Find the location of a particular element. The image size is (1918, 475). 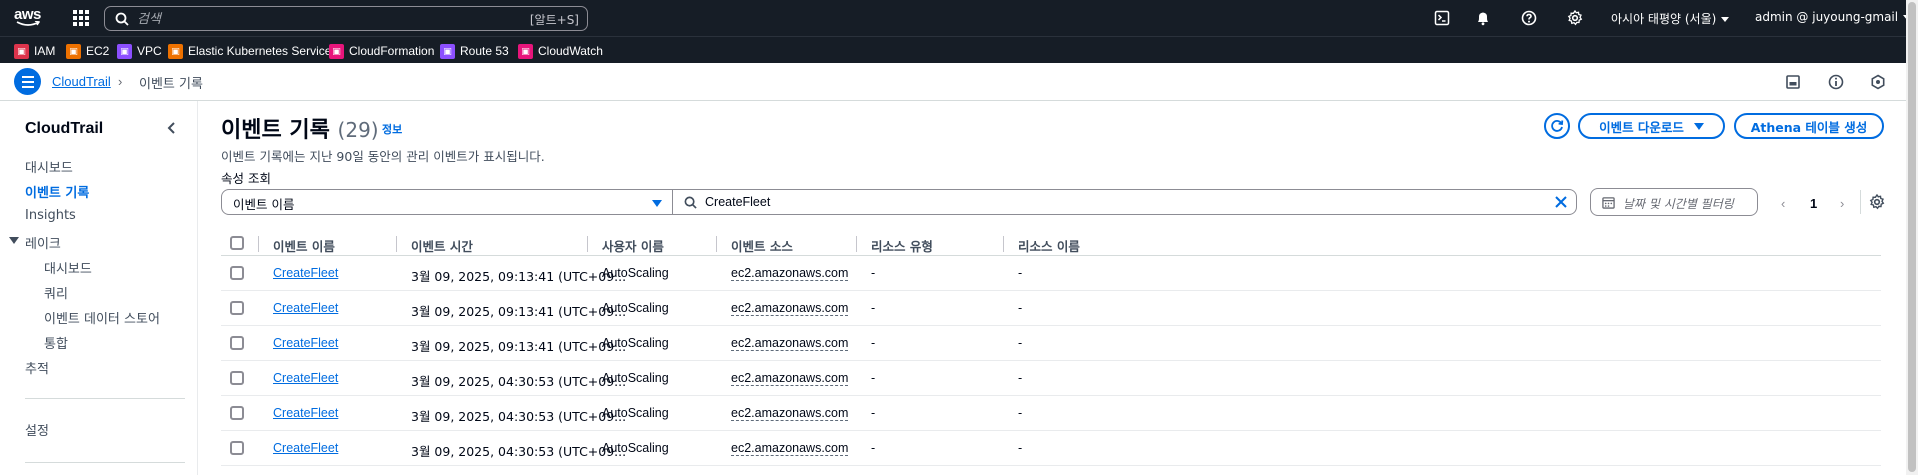

region-selector: 아시아 태평양 (서울) is located at coordinates (1670, 18).